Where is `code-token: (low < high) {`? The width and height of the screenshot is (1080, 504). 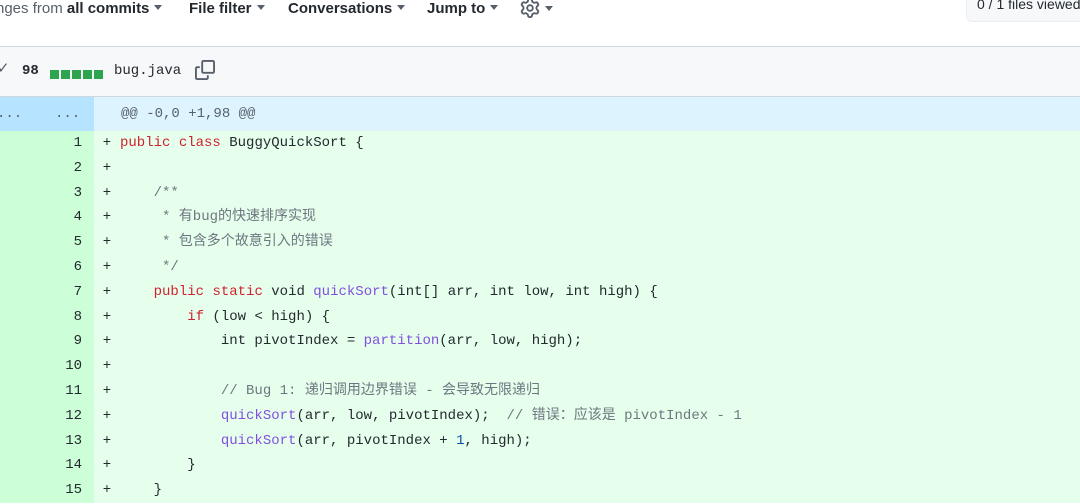 code-token: (low < high) { is located at coordinates (267, 316).